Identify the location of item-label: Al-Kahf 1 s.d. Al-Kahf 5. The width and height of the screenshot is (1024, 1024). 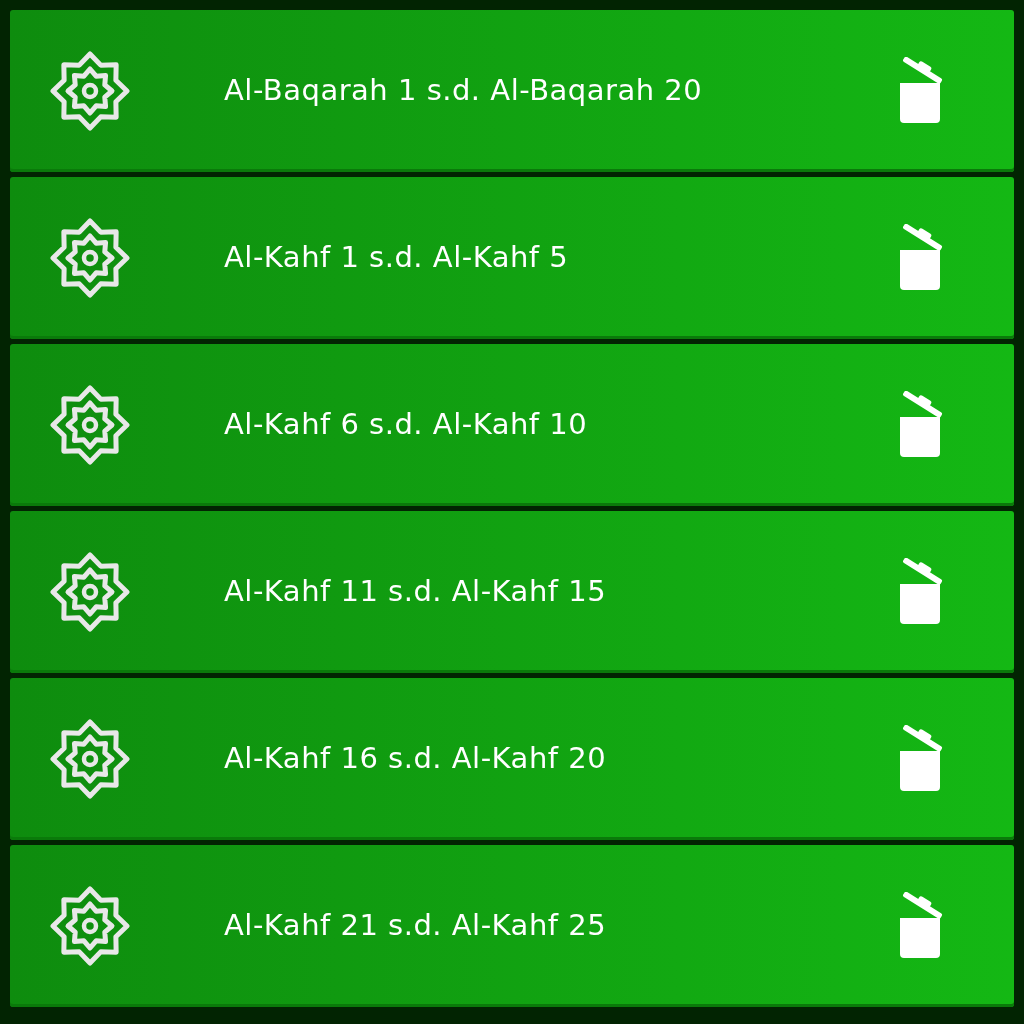
(397, 258).